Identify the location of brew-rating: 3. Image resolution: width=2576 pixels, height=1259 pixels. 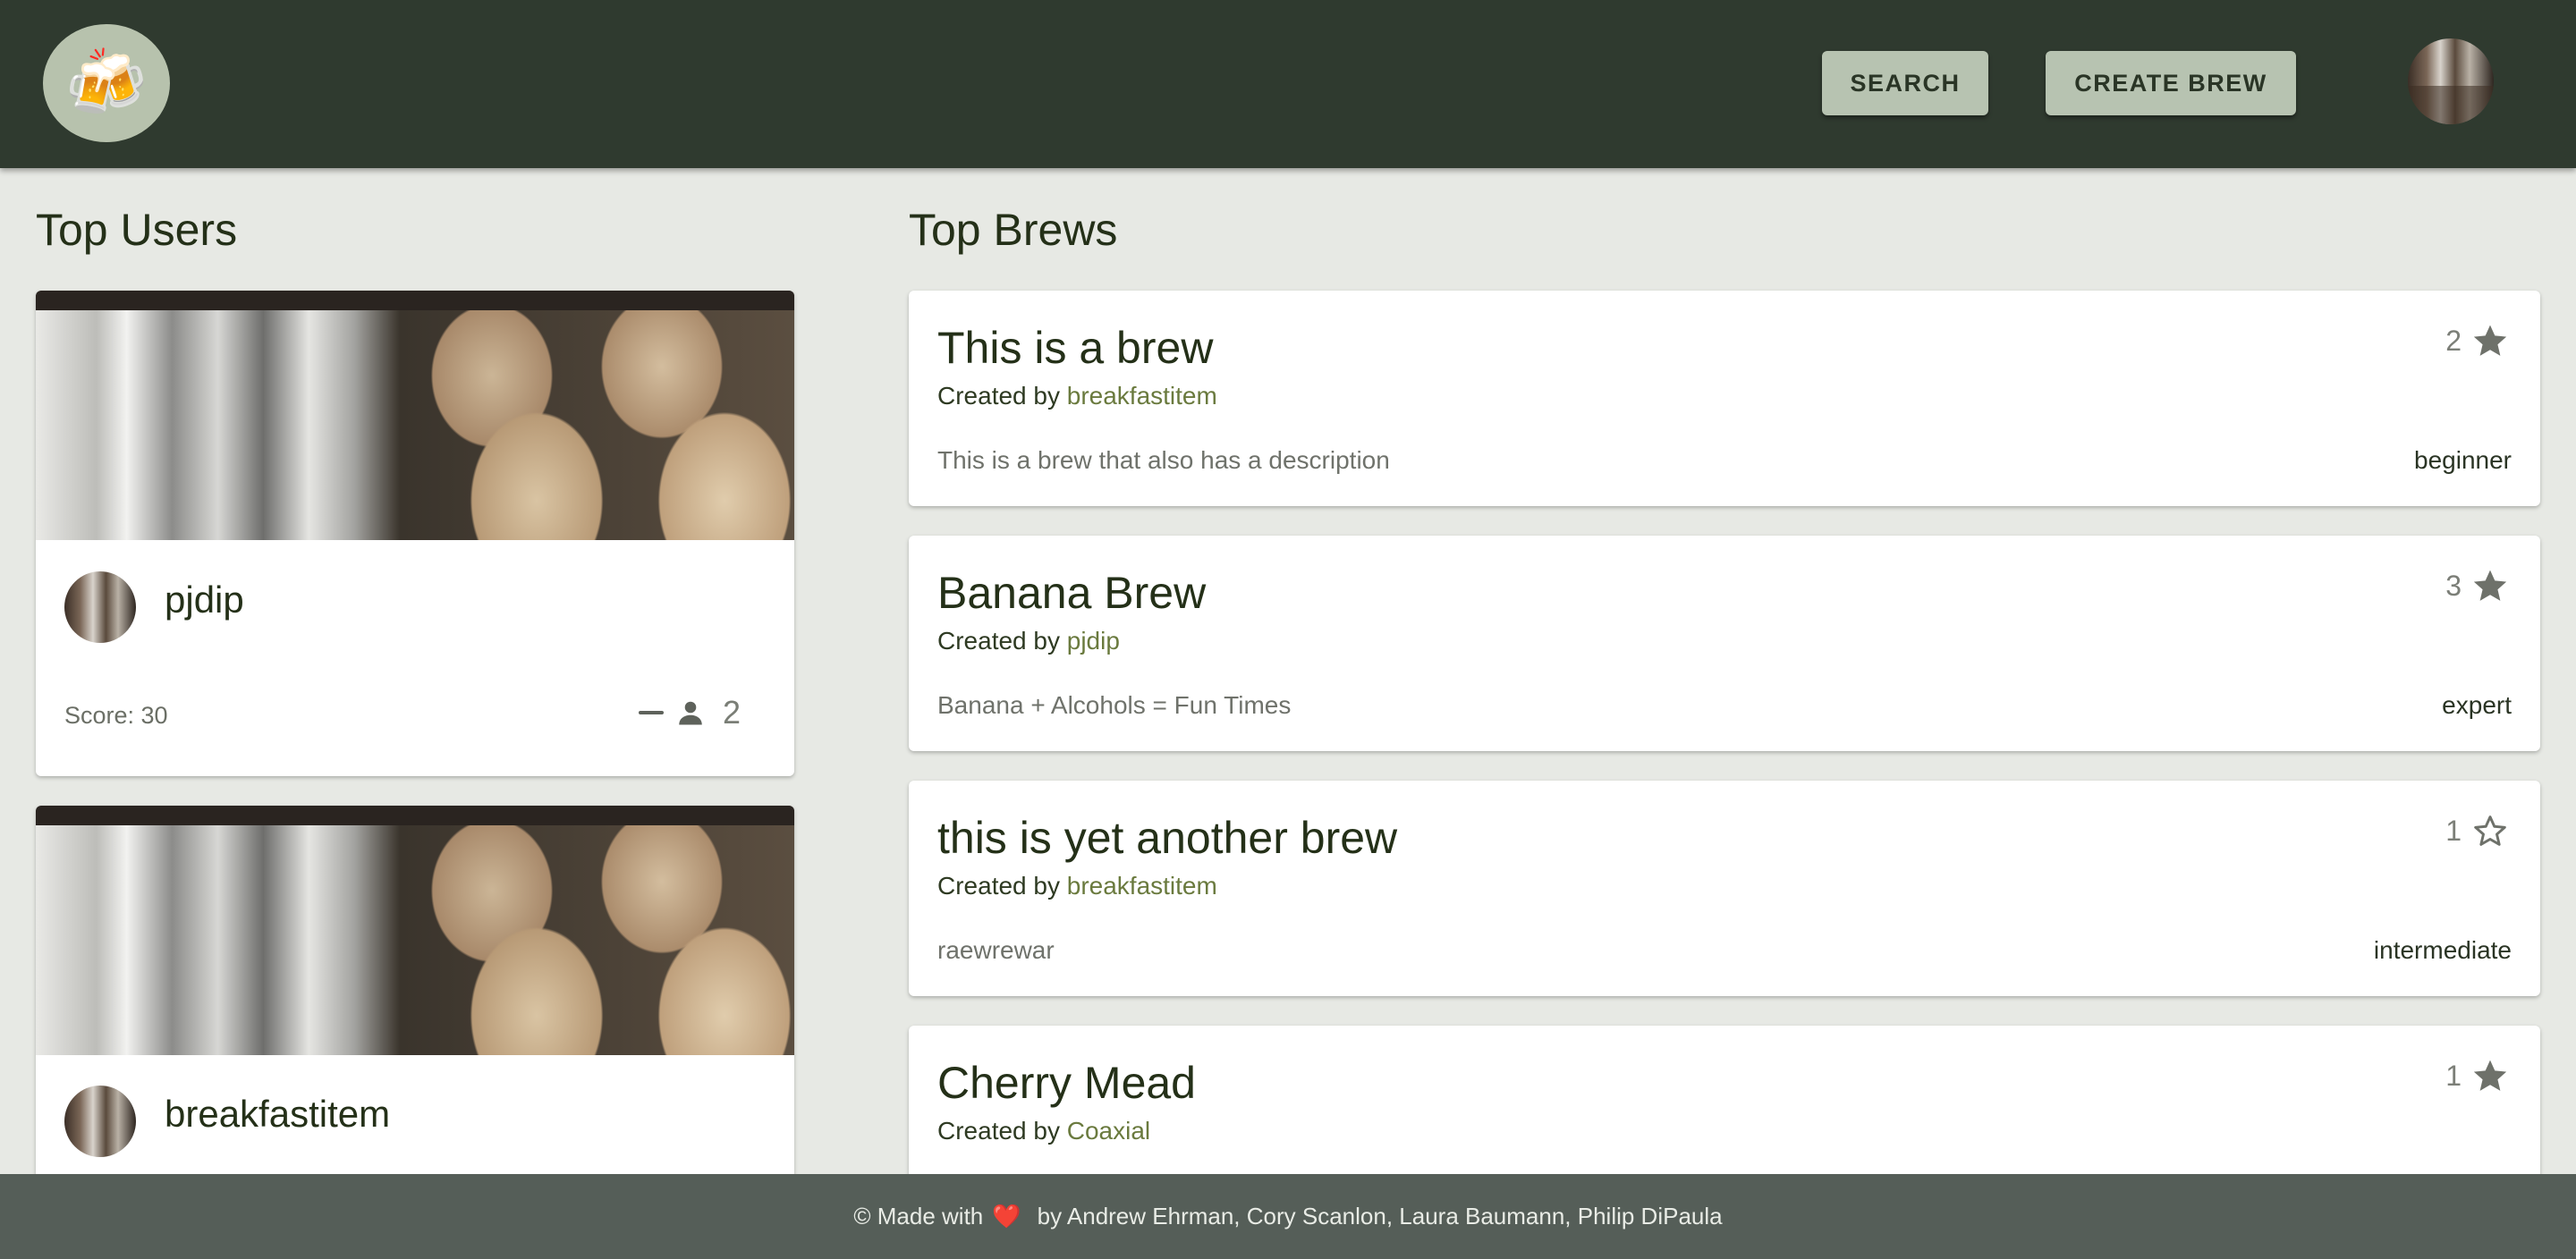
(2477, 585).